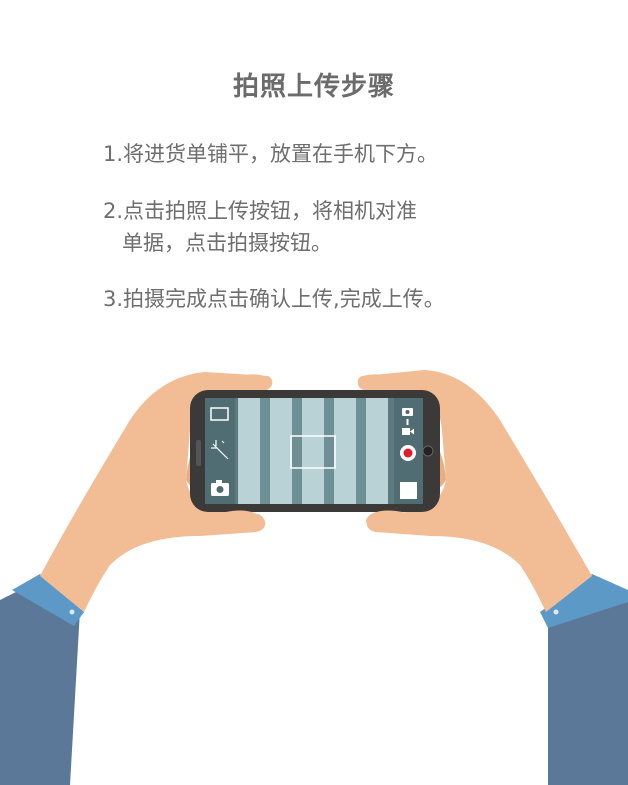 The width and height of the screenshot is (628, 785). Describe the element at coordinates (72, 612) in the screenshot. I see `left-cuff-button` at that location.